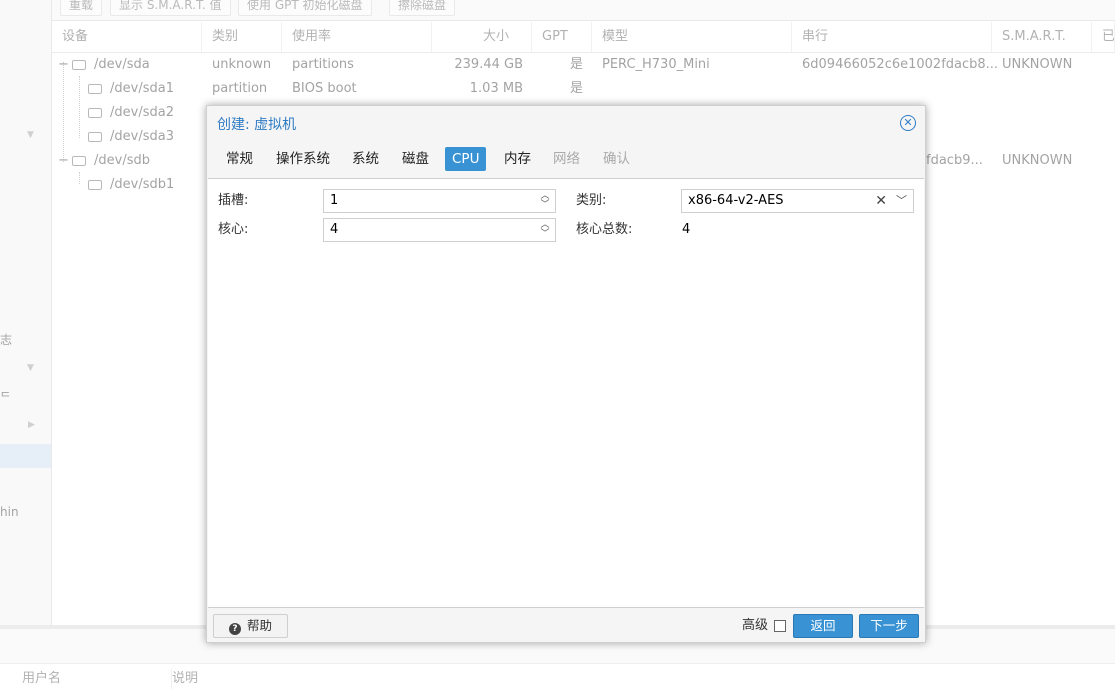 The width and height of the screenshot is (1115, 691). What do you see at coordinates (562, 37) in the screenshot?
I see `col-gpt: GPT` at bounding box center [562, 37].